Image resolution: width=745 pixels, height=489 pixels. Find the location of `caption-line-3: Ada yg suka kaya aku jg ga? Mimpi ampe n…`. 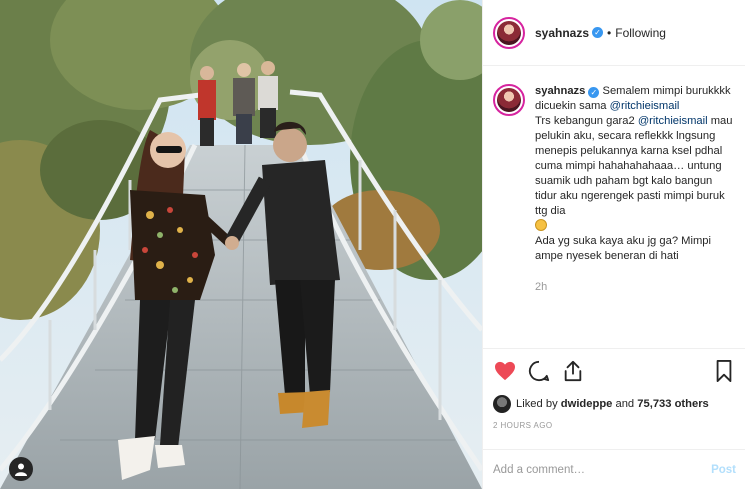

caption-line-3: Ada yg suka kaya aku jg ga? Mimpi ampe n… is located at coordinates (623, 248).